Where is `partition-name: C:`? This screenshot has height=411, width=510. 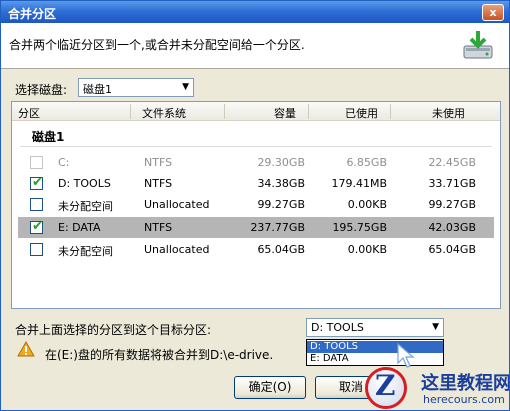
partition-name: C: is located at coordinates (64, 162).